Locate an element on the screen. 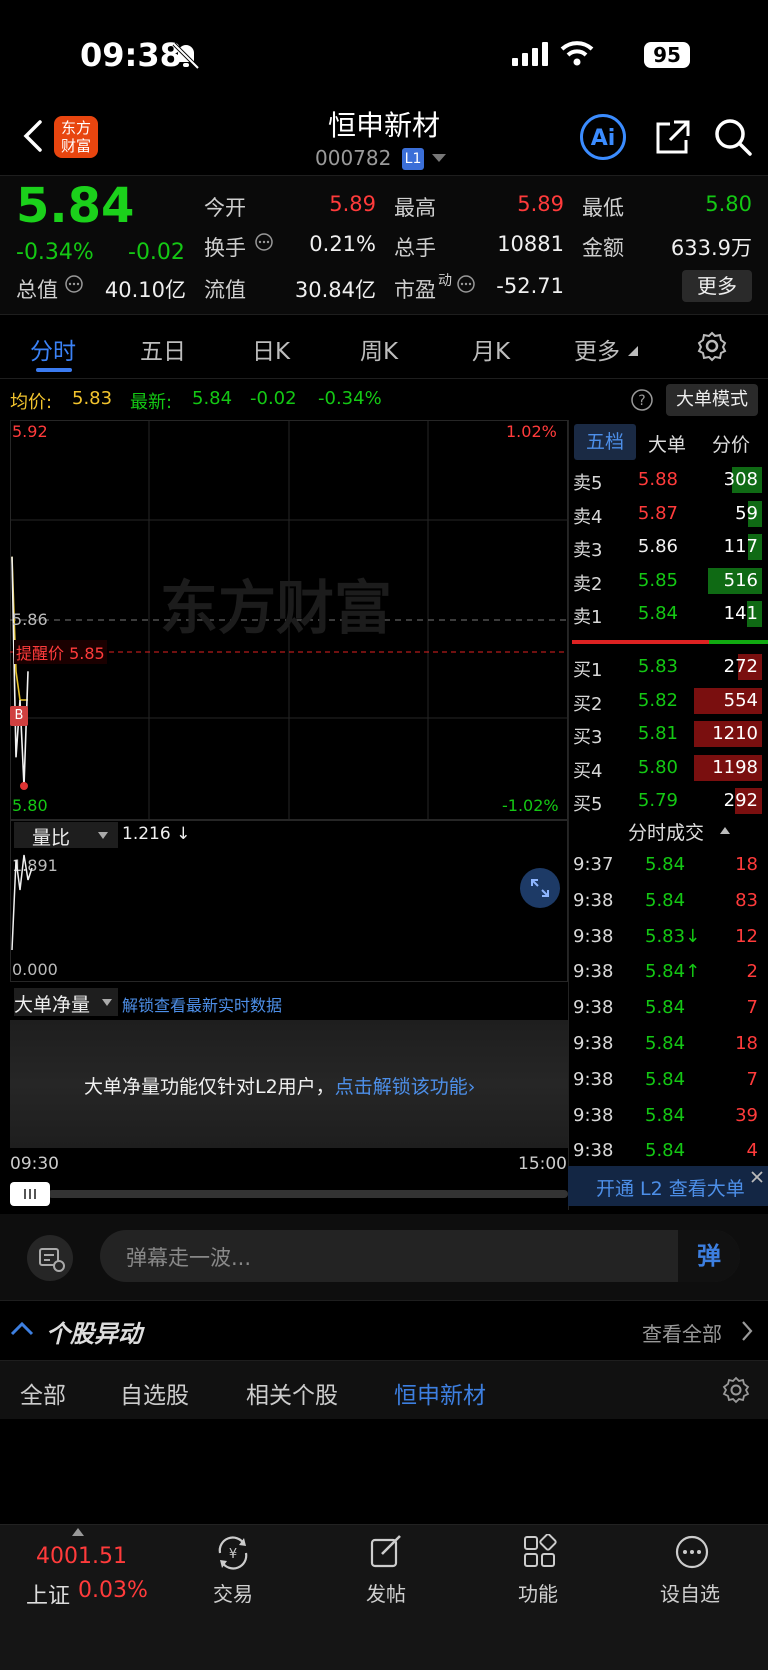 Image resolution: width=768 pixels, height=1670 pixels. more-button: 更多 is located at coordinates (717, 286).